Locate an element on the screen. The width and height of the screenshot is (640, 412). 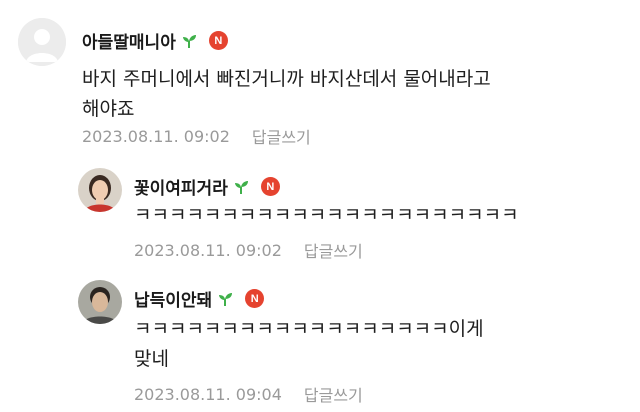
author-name: 납득이안돼 is located at coordinates (173, 298).